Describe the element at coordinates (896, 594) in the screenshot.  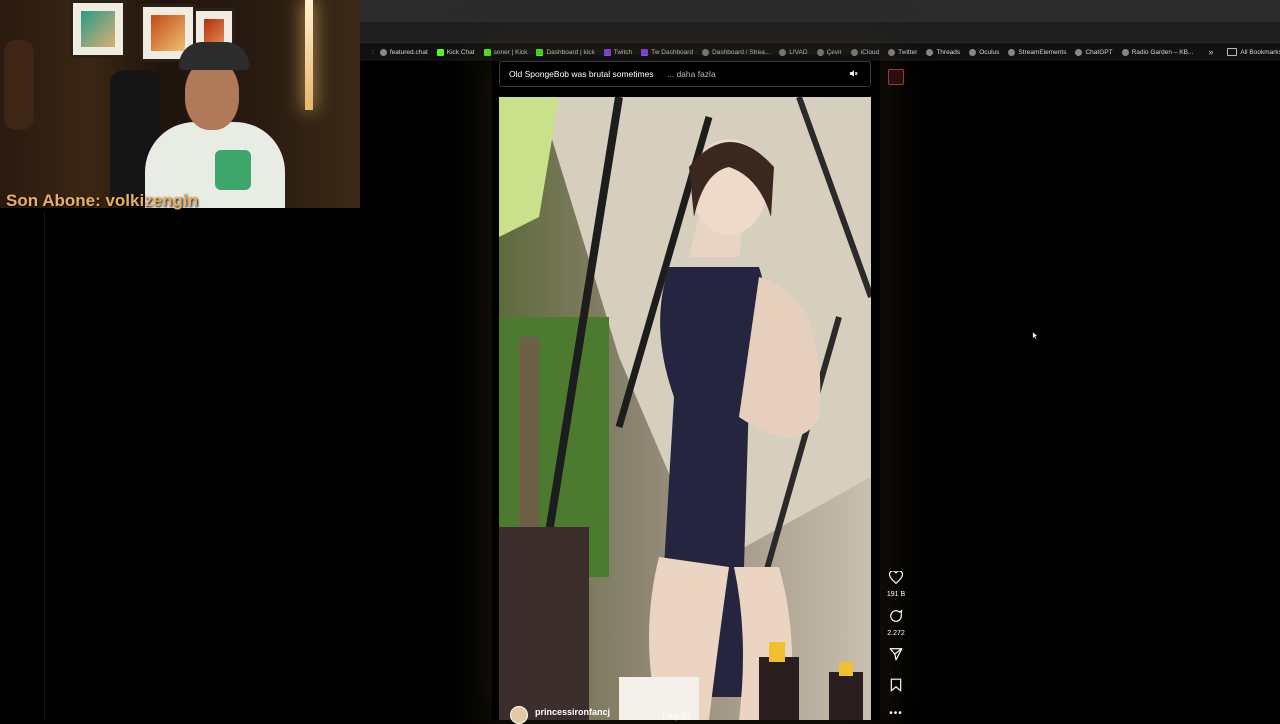
I see `like-count: 191 B` at that location.